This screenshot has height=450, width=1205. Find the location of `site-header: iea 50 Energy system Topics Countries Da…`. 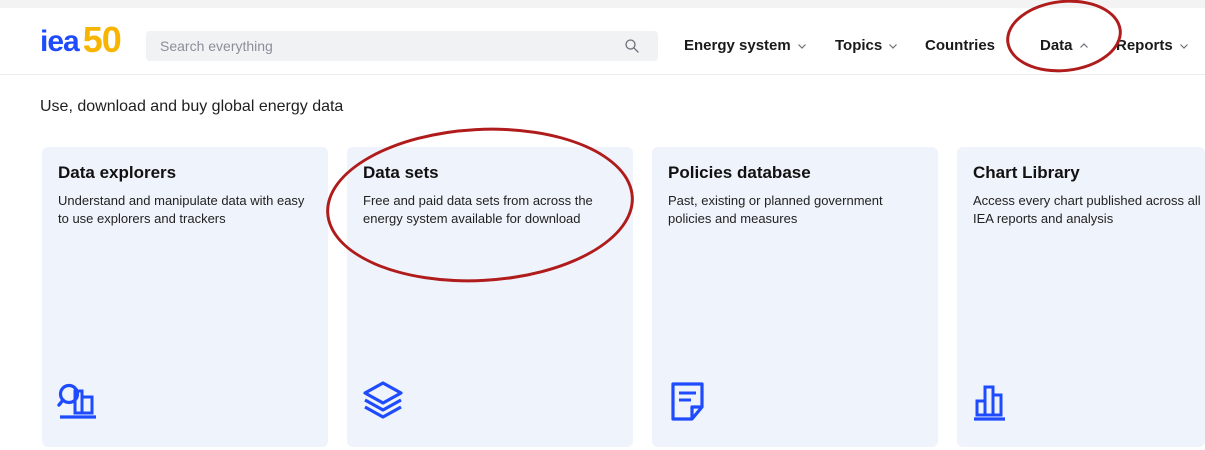

site-header: iea 50 Energy system Topics Countries Da… is located at coordinates (602, 41).